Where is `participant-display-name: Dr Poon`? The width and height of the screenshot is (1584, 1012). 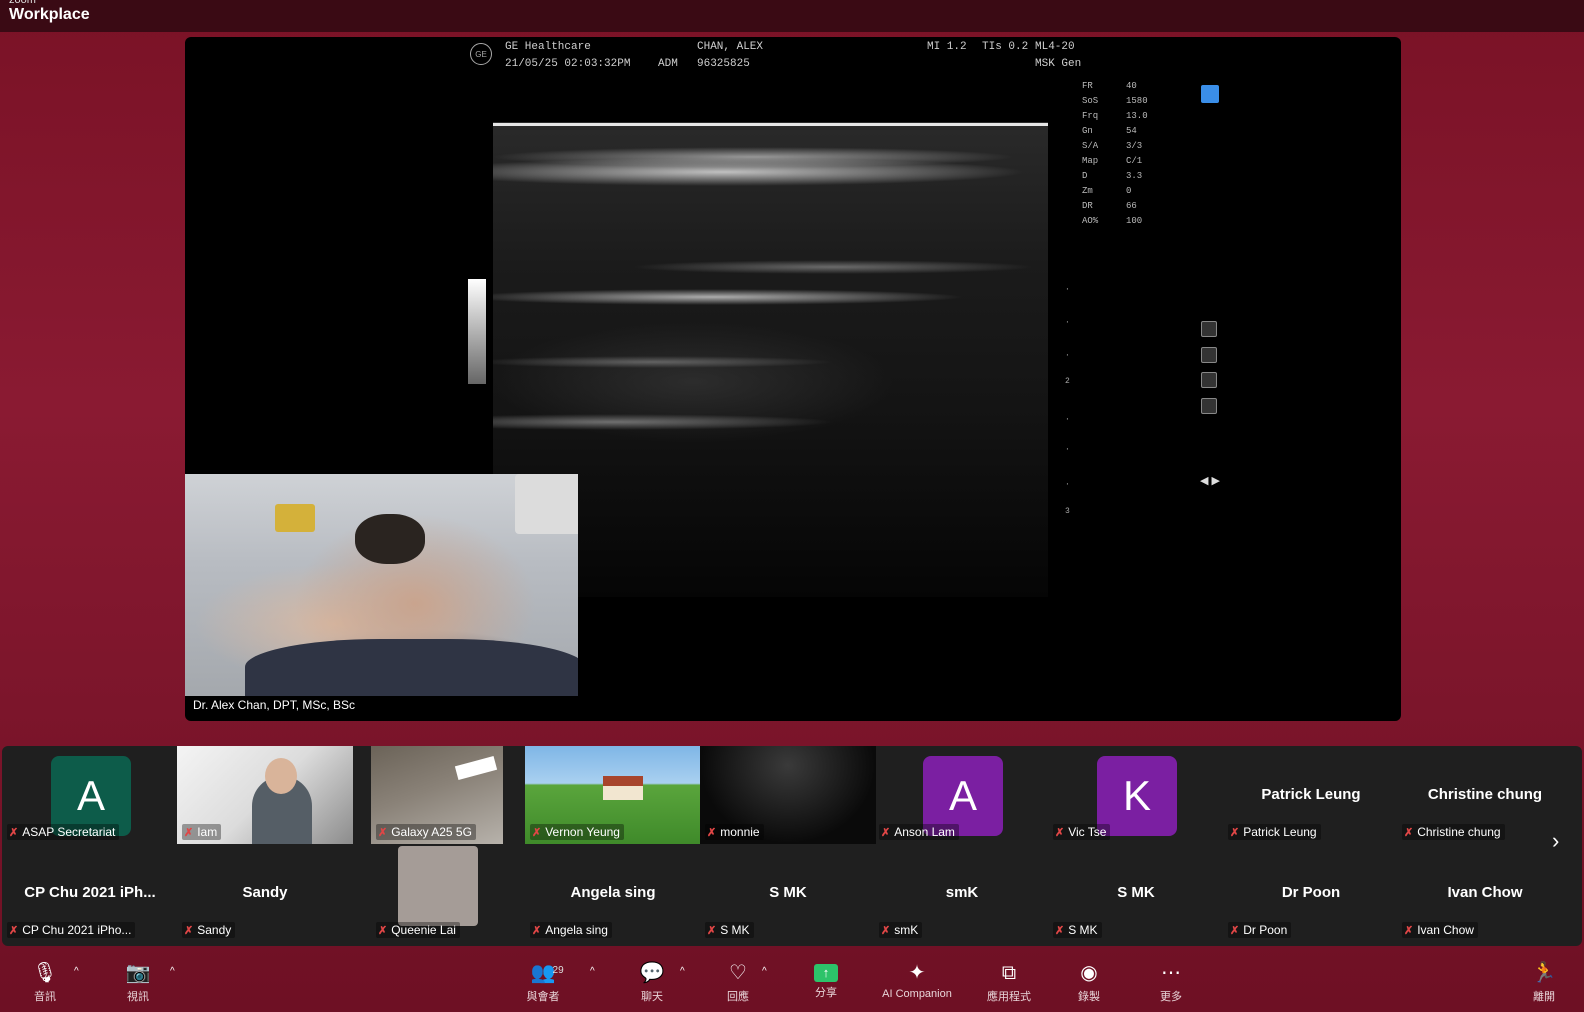
participant-display-name: Dr Poon is located at coordinates (1311, 892).